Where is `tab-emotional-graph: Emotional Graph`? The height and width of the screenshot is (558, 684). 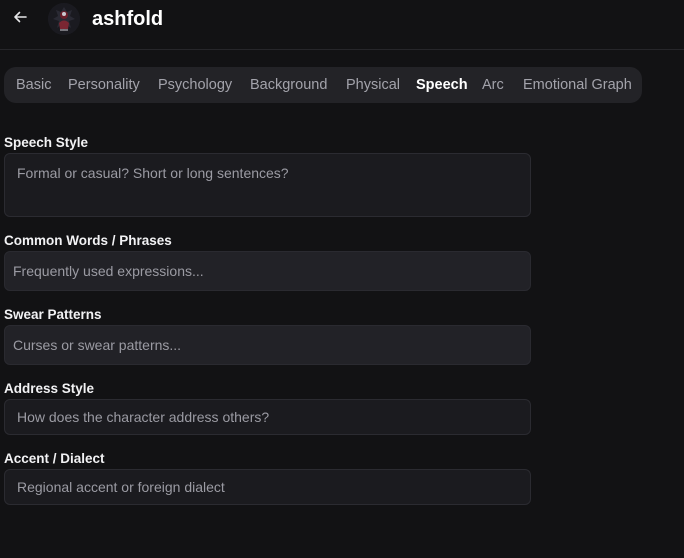 tab-emotional-graph: Emotional Graph is located at coordinates (577, 85).